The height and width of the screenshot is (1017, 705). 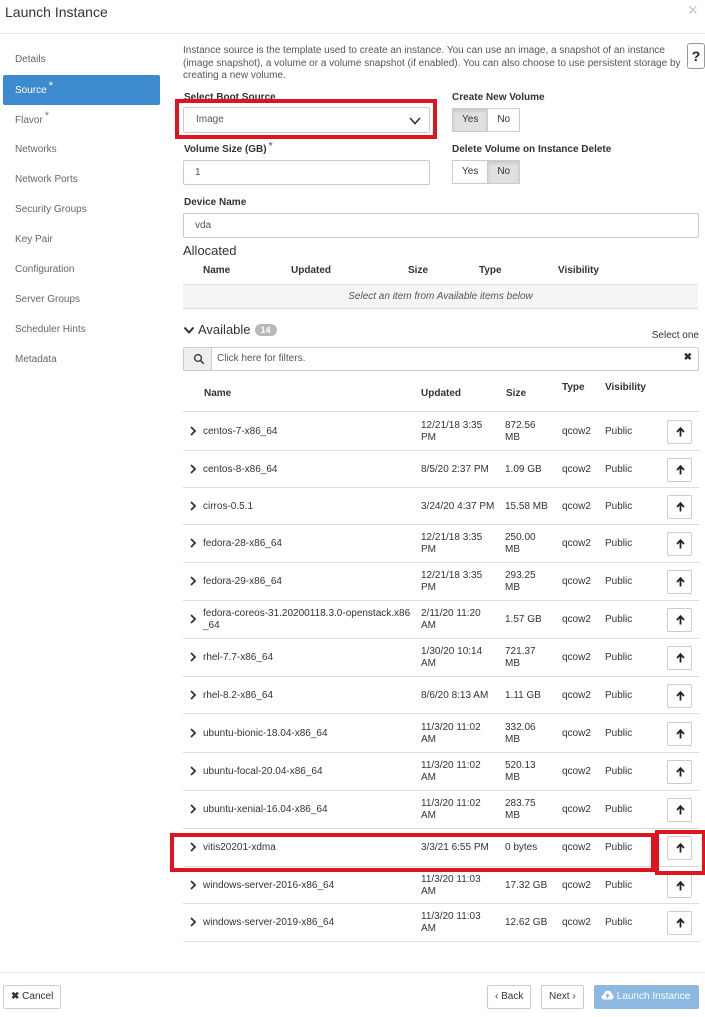 I want to click on sidebar-item-configuration: Configuration, so click(x=81, y=270).